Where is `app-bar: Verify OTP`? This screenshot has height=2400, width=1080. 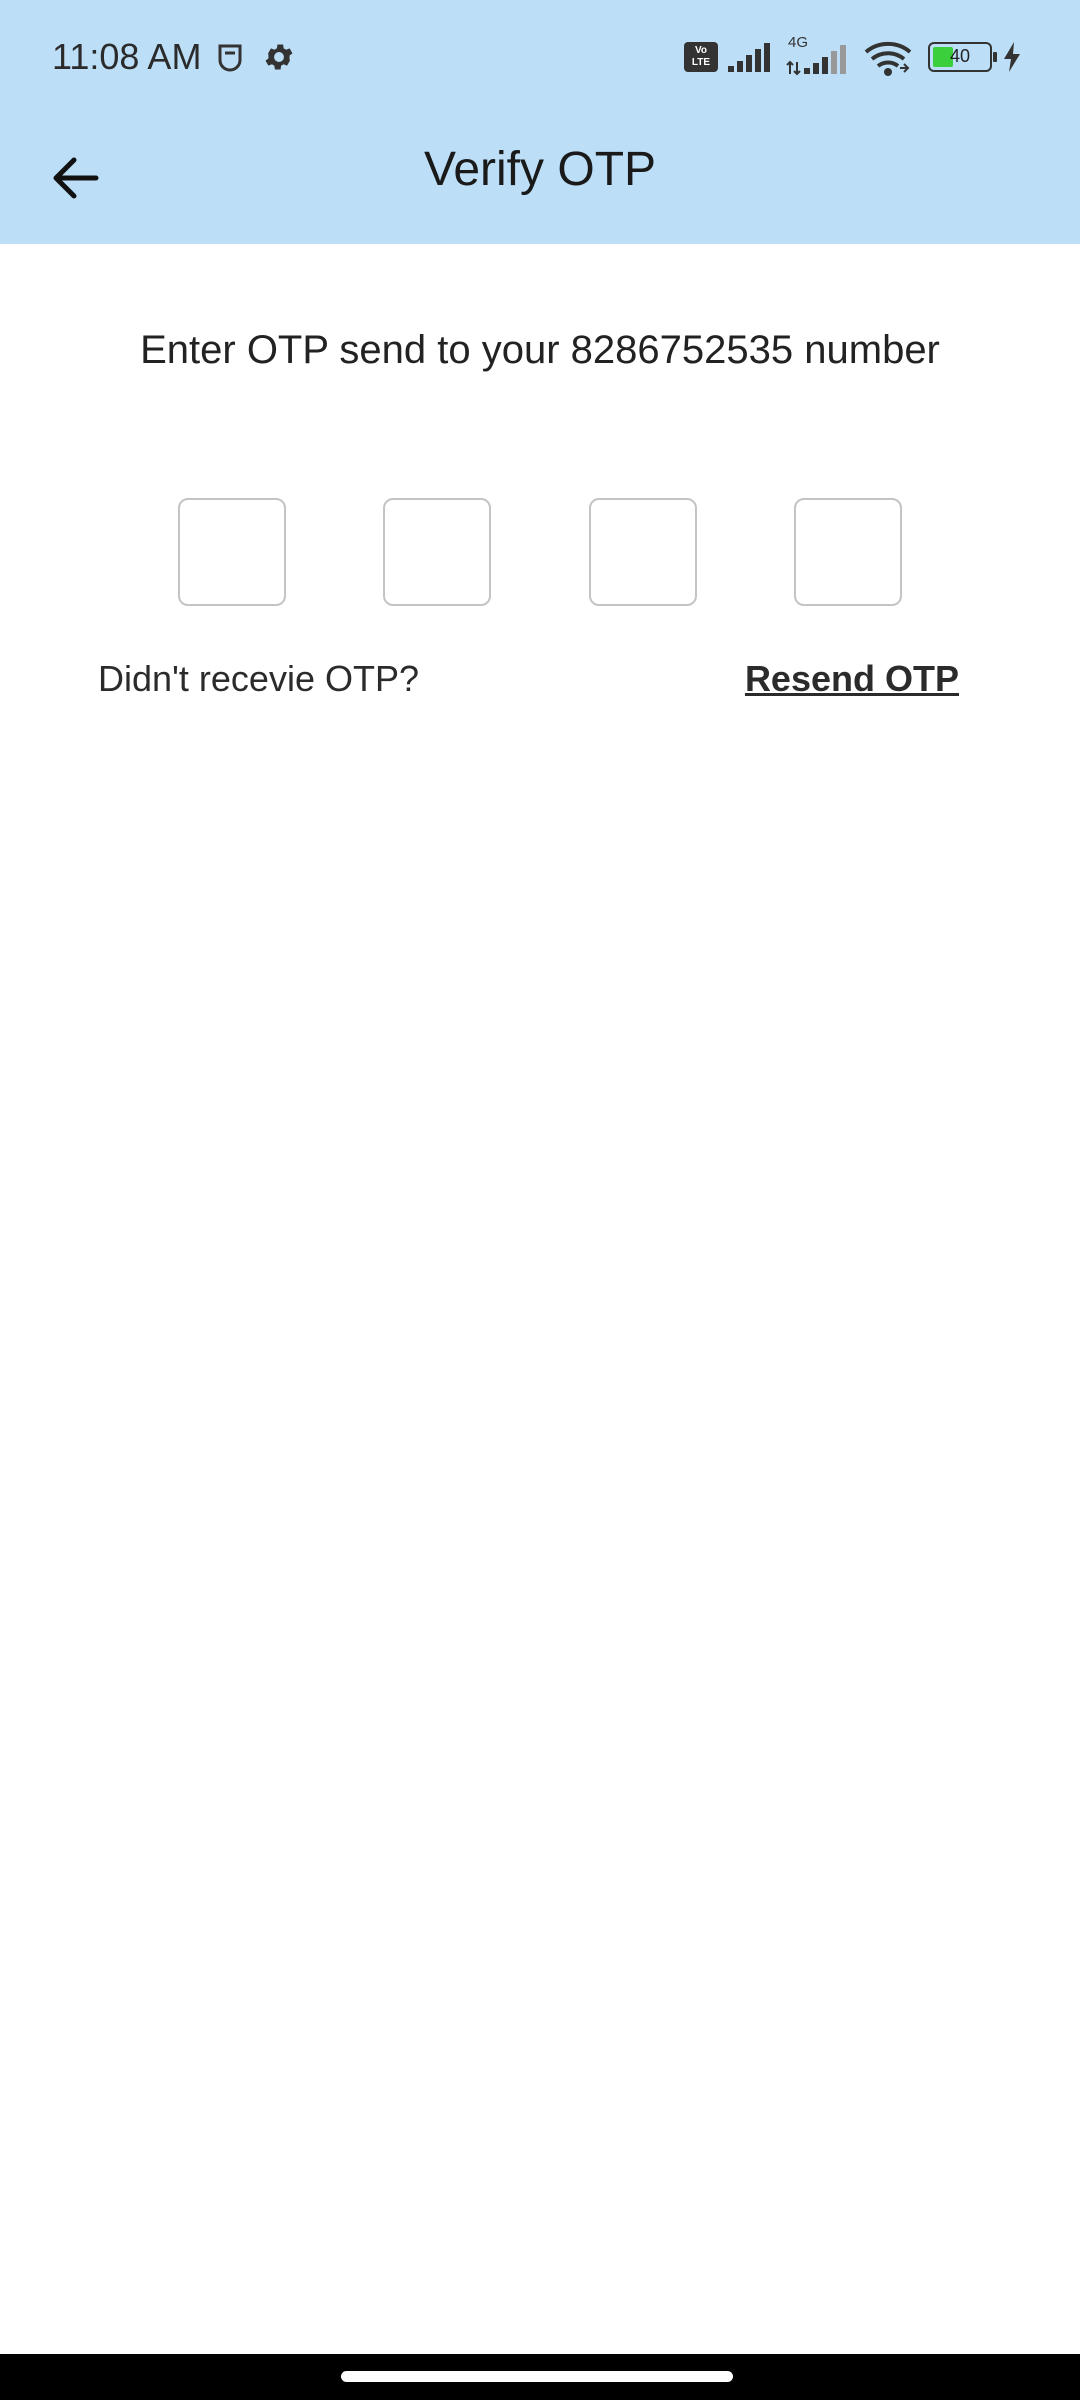 app-bar: Verify OTP is located at coordinates (540, 181).